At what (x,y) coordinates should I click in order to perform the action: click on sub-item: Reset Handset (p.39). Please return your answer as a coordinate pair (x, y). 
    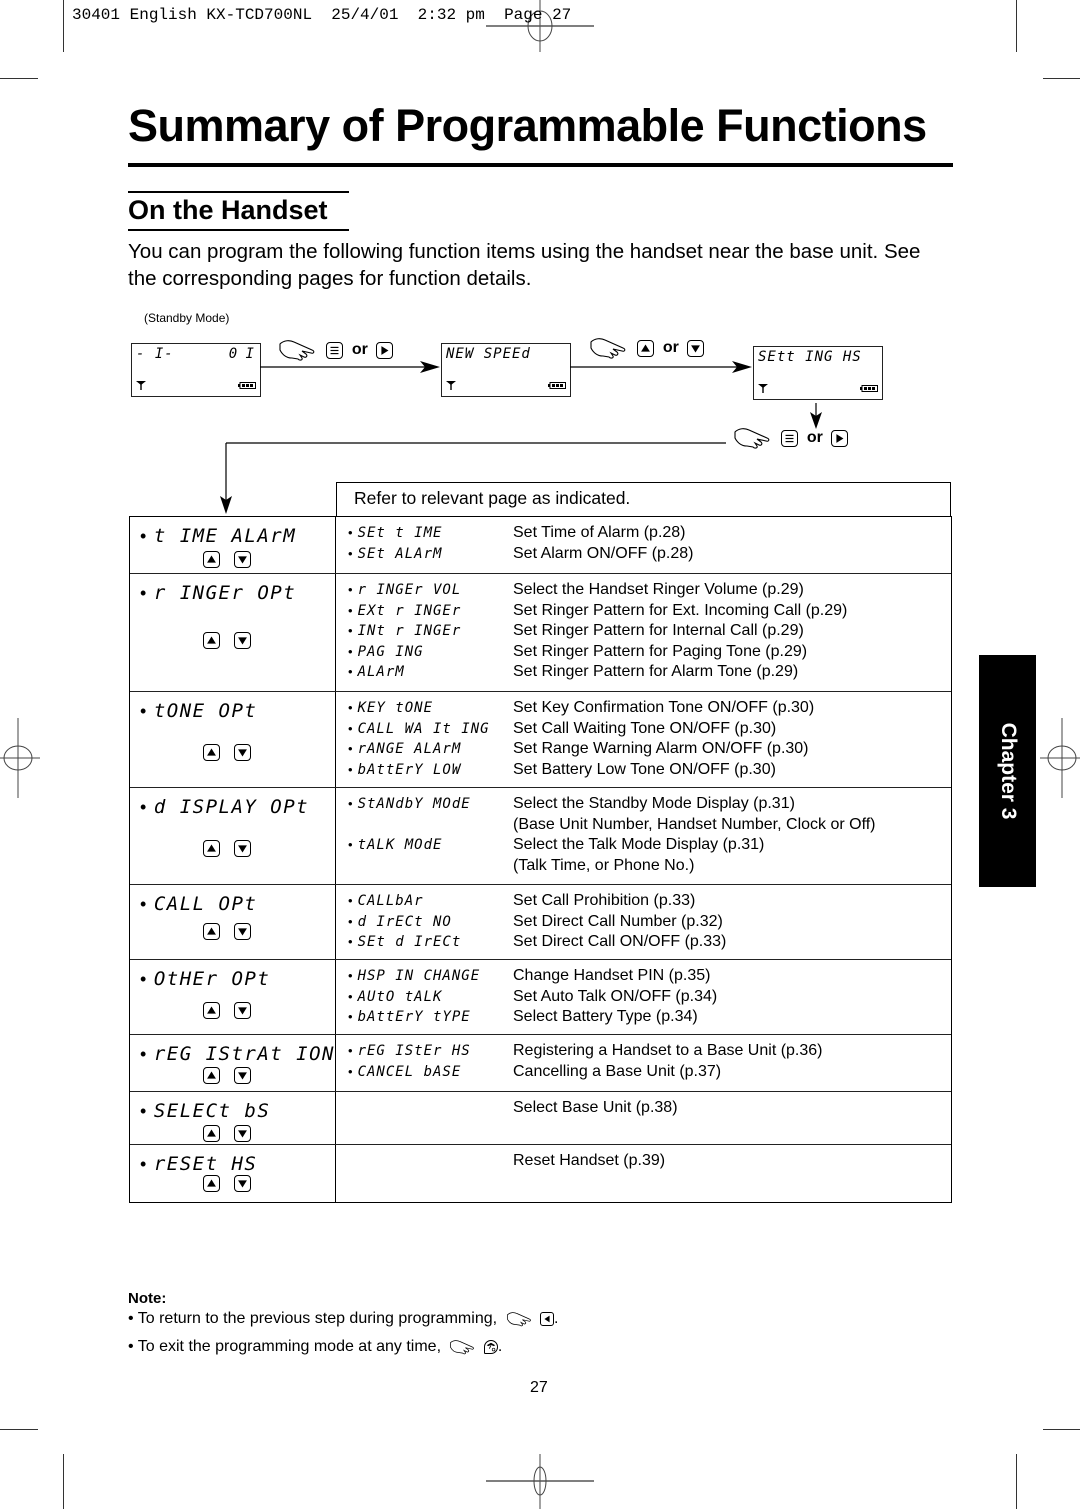
    Looking at the image, I should click on (649, 1161).